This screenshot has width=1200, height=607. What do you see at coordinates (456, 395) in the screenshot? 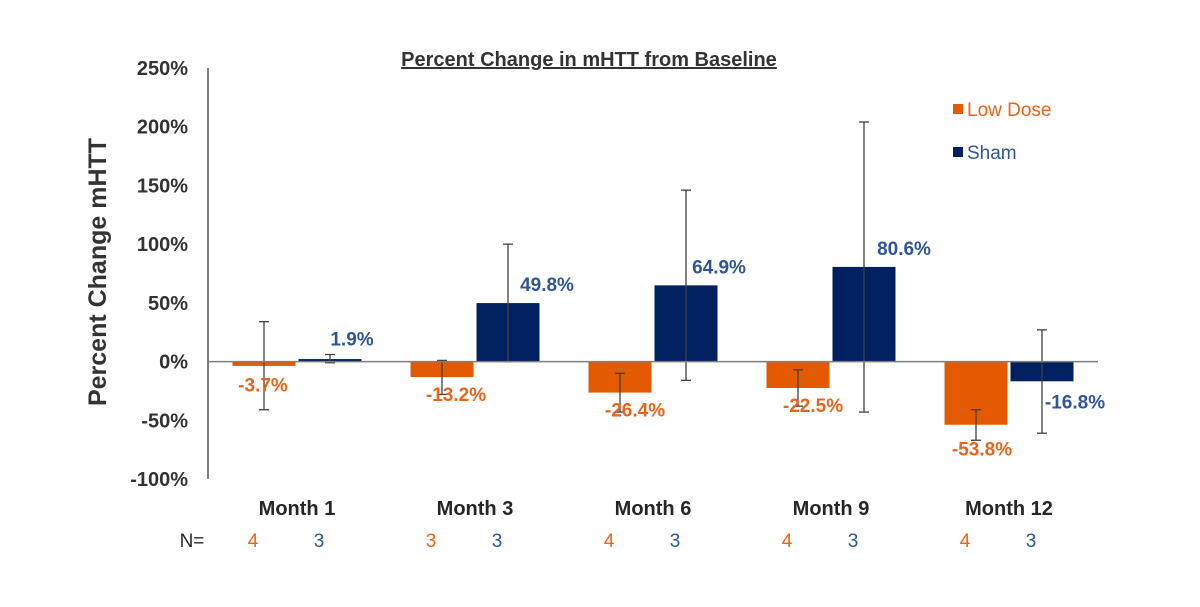
I see `data-label-low-dose-month-3: -13.2%` at bounding box center [456, 395].